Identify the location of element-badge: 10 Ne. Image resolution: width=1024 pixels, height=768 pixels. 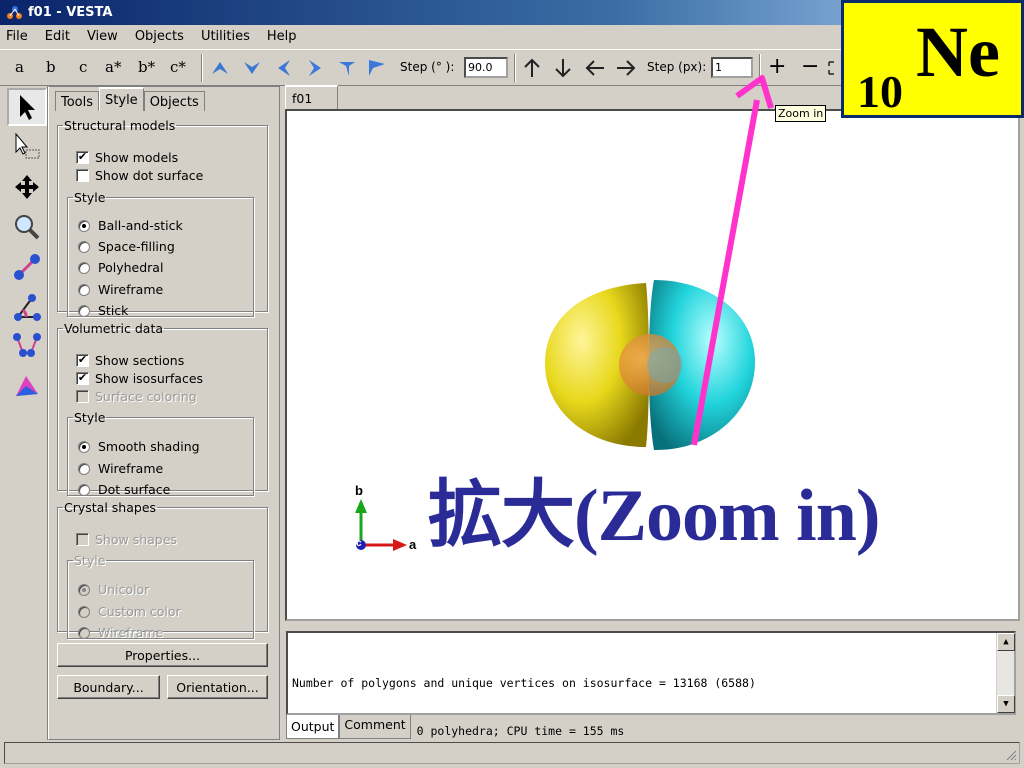
(932, 59).